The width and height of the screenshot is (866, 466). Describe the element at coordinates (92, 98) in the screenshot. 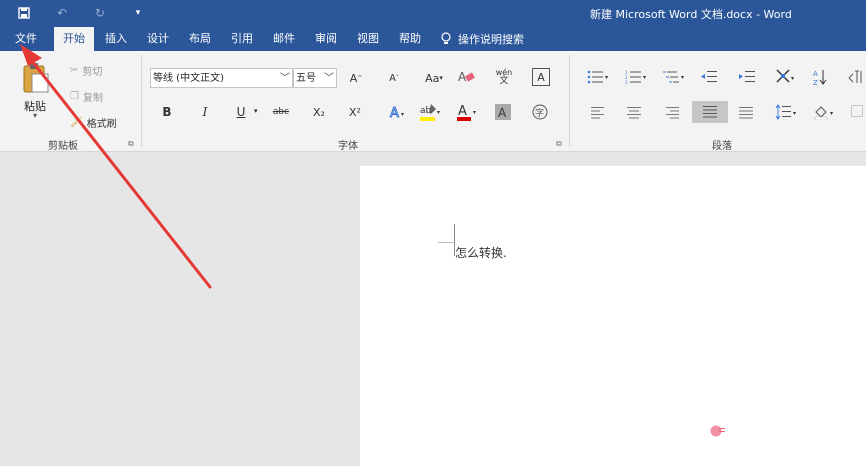

I see `copy-label: 复制` at that location.